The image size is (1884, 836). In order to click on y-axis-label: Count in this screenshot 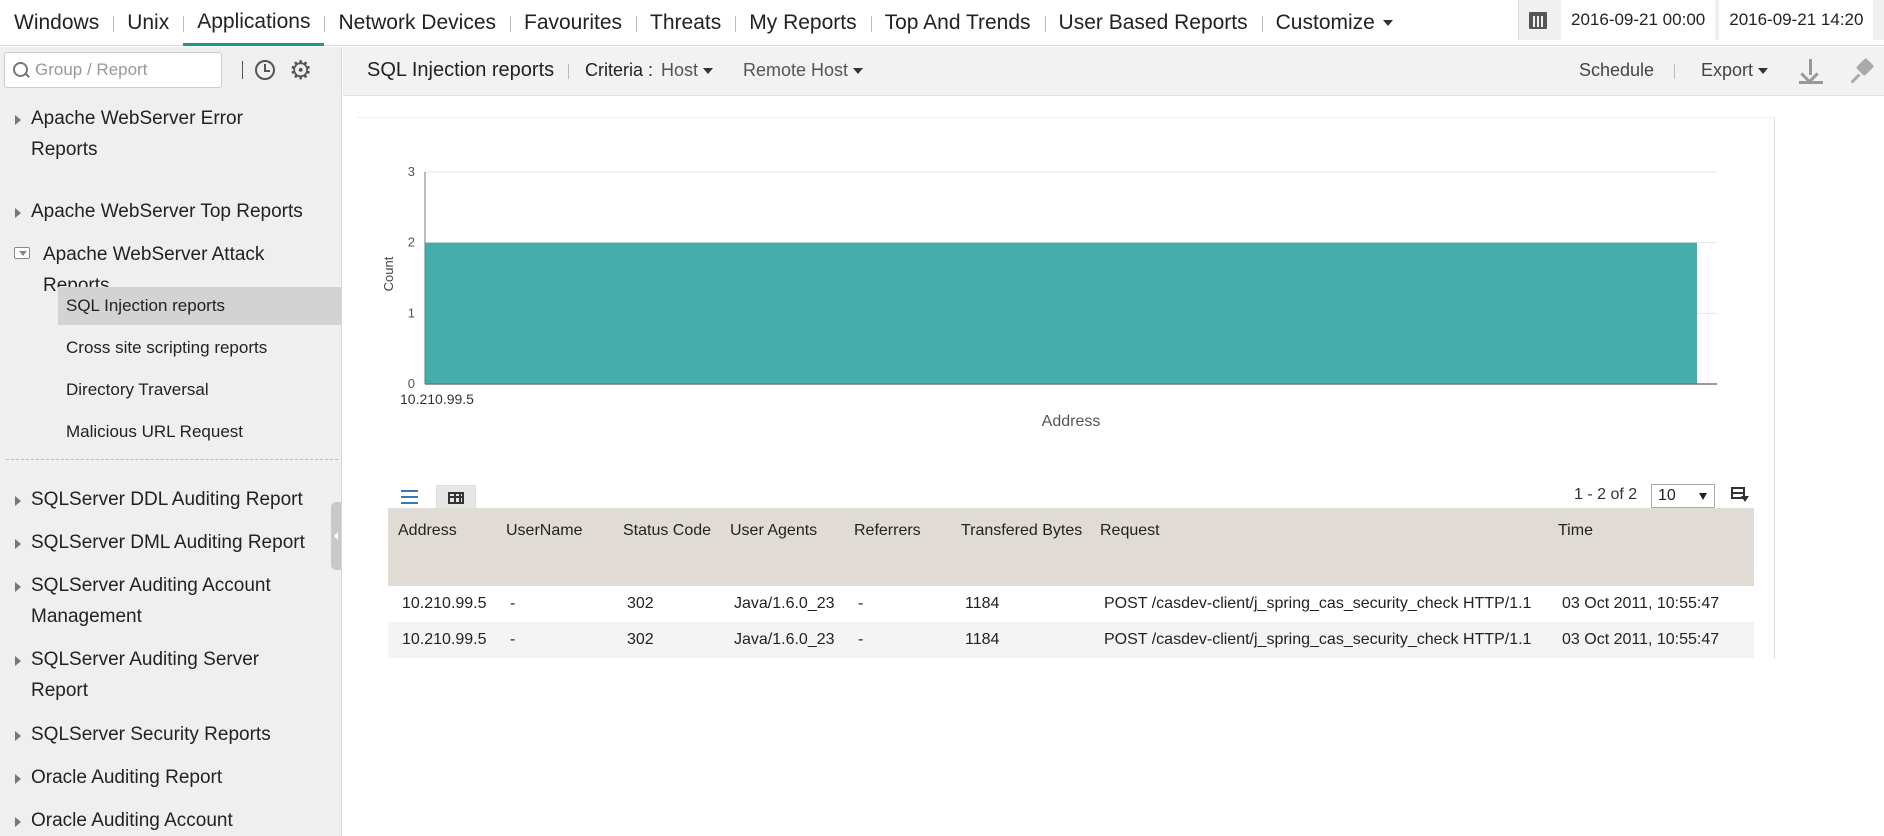, I will do `click(388, 273)`.